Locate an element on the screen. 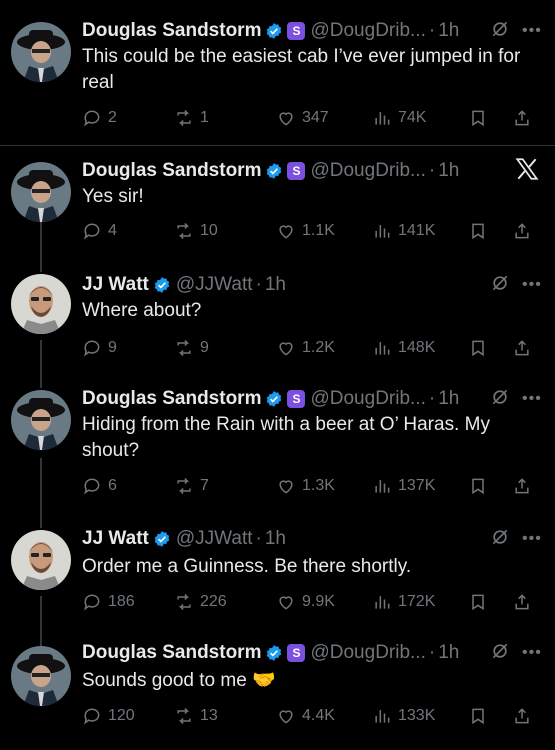  views-count: 148K is located at coordinates (417, 347).